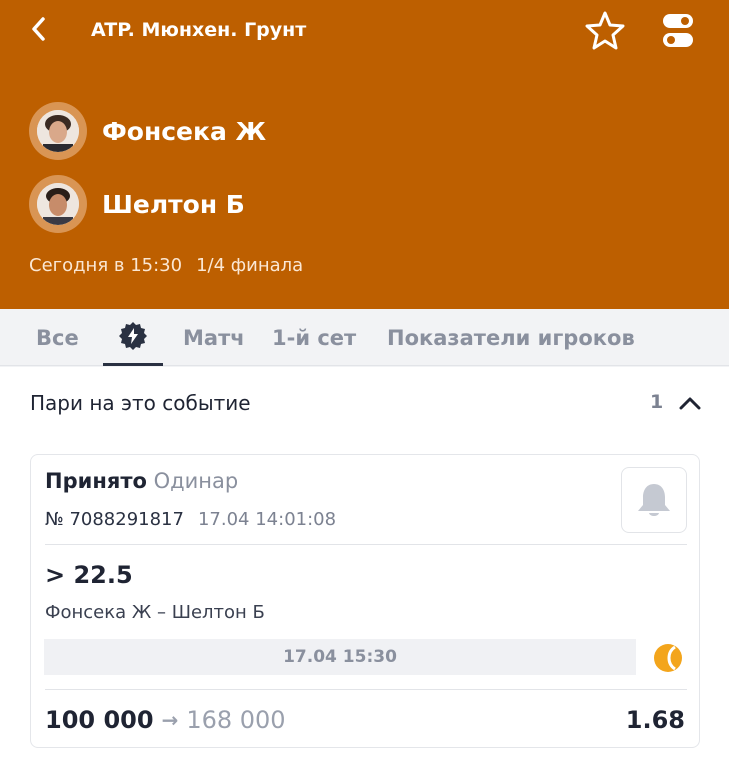  What do you see at coordinates (655, 720) in the screenshot?
I see `bet-odds: 1.68` at bounding box center [655, 720].